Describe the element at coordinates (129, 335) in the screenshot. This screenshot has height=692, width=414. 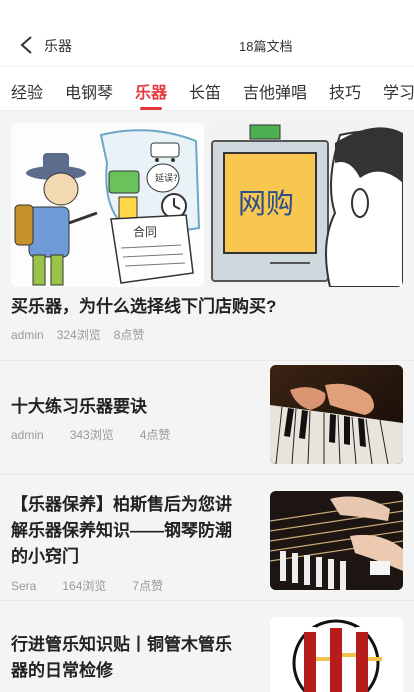
I see `article-likes: 8点赞` at that location.